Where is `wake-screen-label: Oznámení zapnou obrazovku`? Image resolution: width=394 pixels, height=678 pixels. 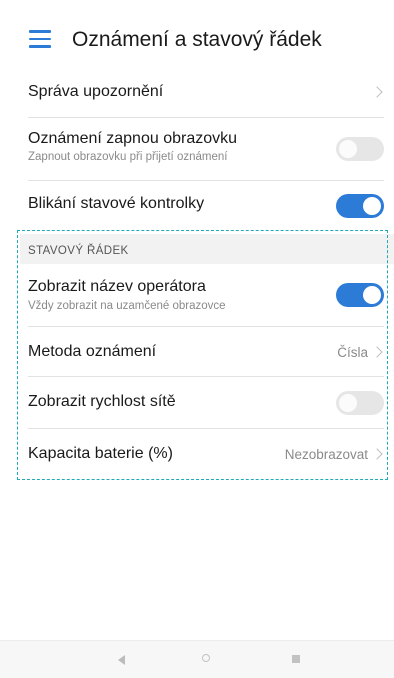
wake-screen-label: Oznámení zapnou obrazovku is located at coordinates (133, 138).